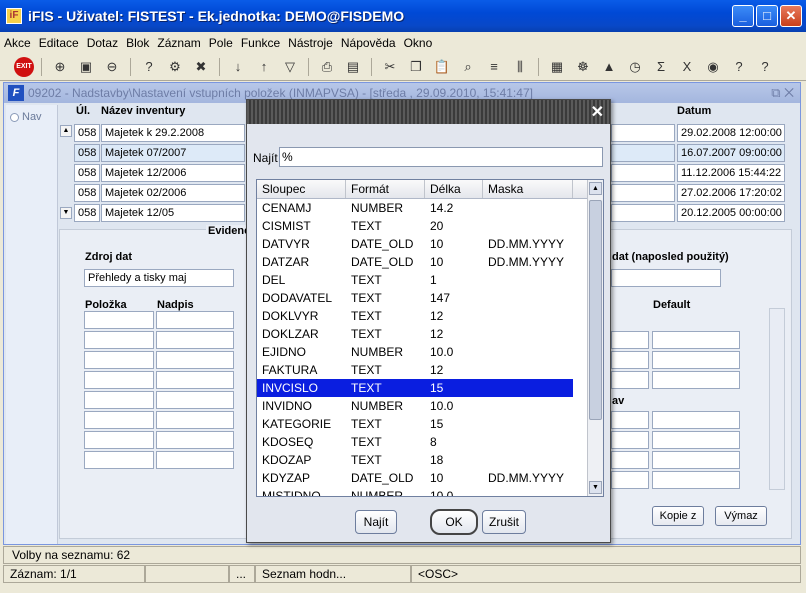 The width and height of the screenshot is (806, 593). I want to click on kopie-button: Kopie z, so click(678, 516).